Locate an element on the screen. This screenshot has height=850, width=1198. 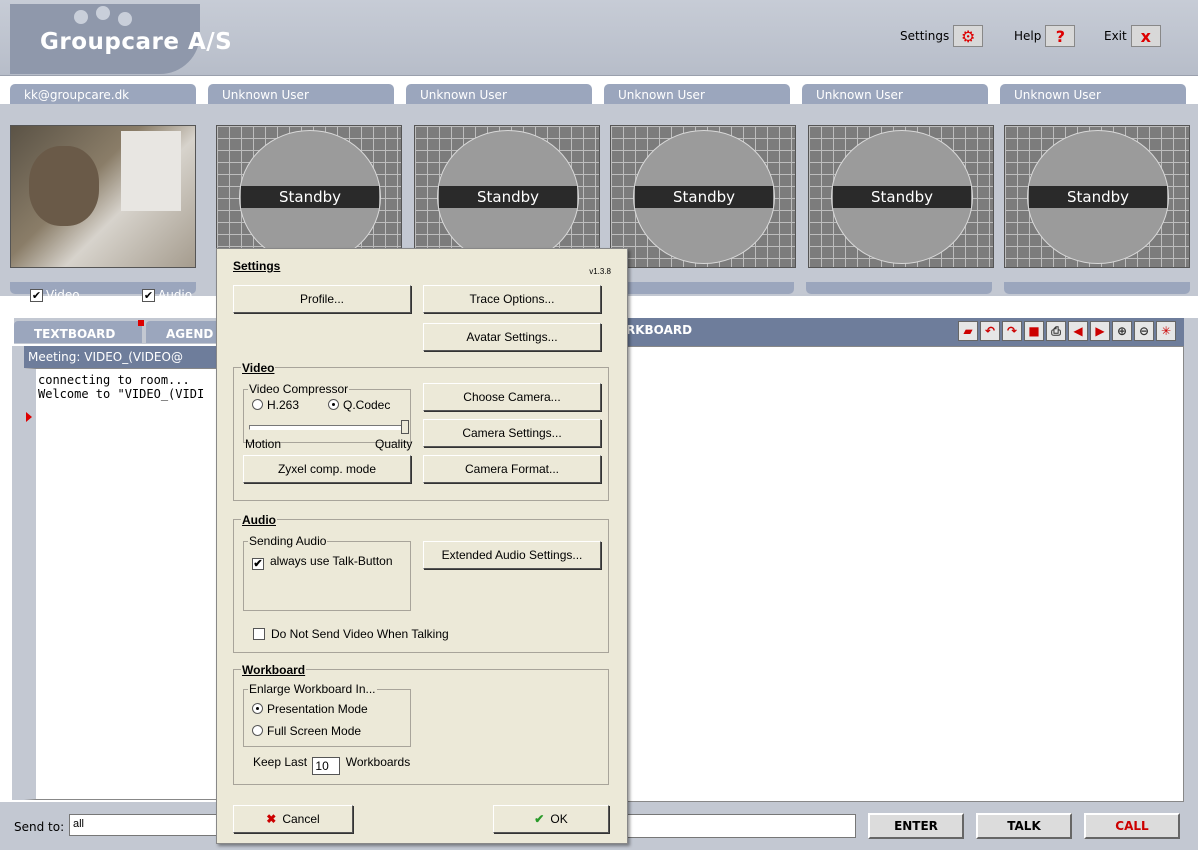
quality-slider-track is located at coordinates (328, 427).